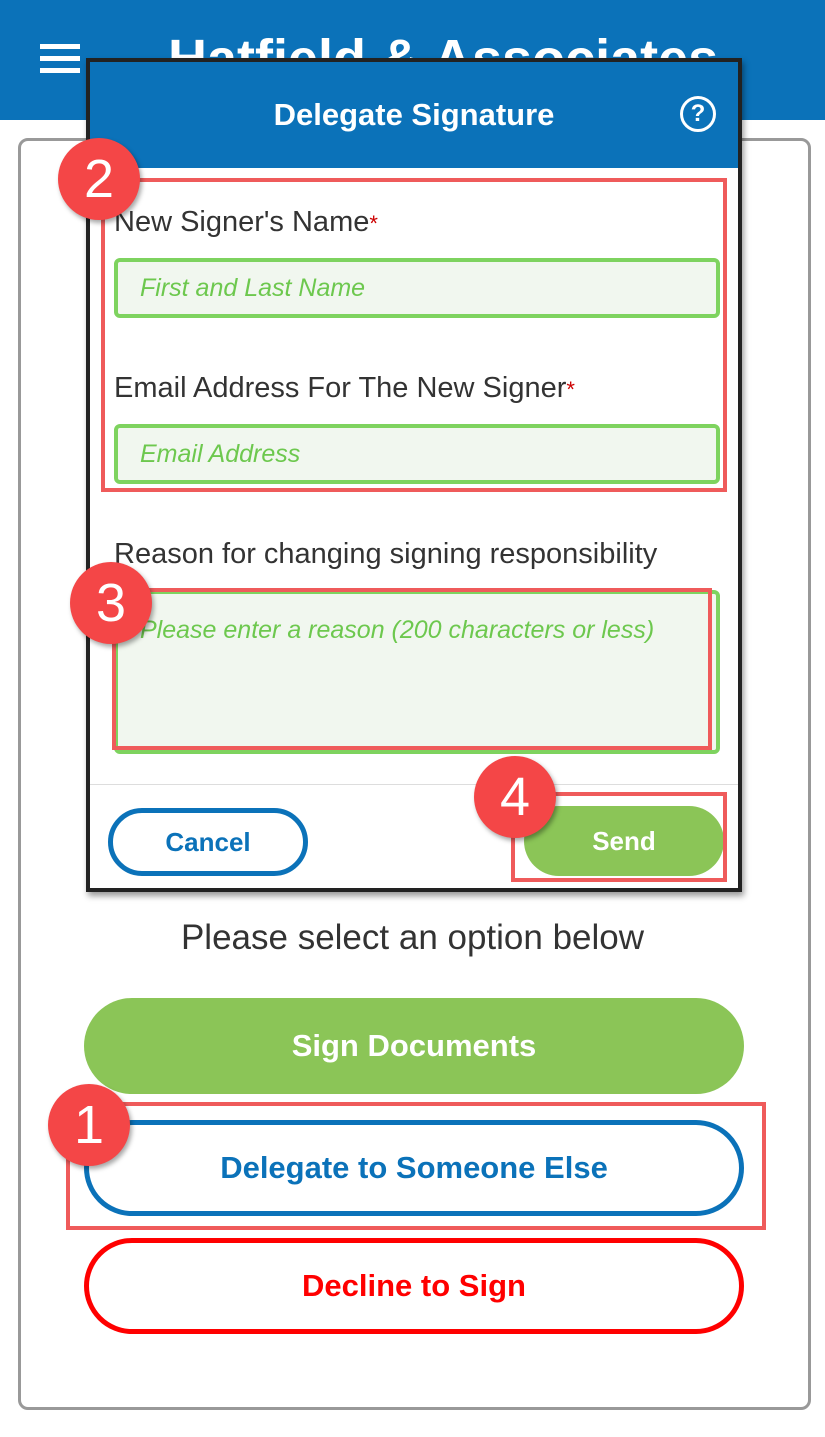 Image resolution: width=825 pixels, height=1437 pixels. I want to click on highlight-delegate, so click(416, 1166).